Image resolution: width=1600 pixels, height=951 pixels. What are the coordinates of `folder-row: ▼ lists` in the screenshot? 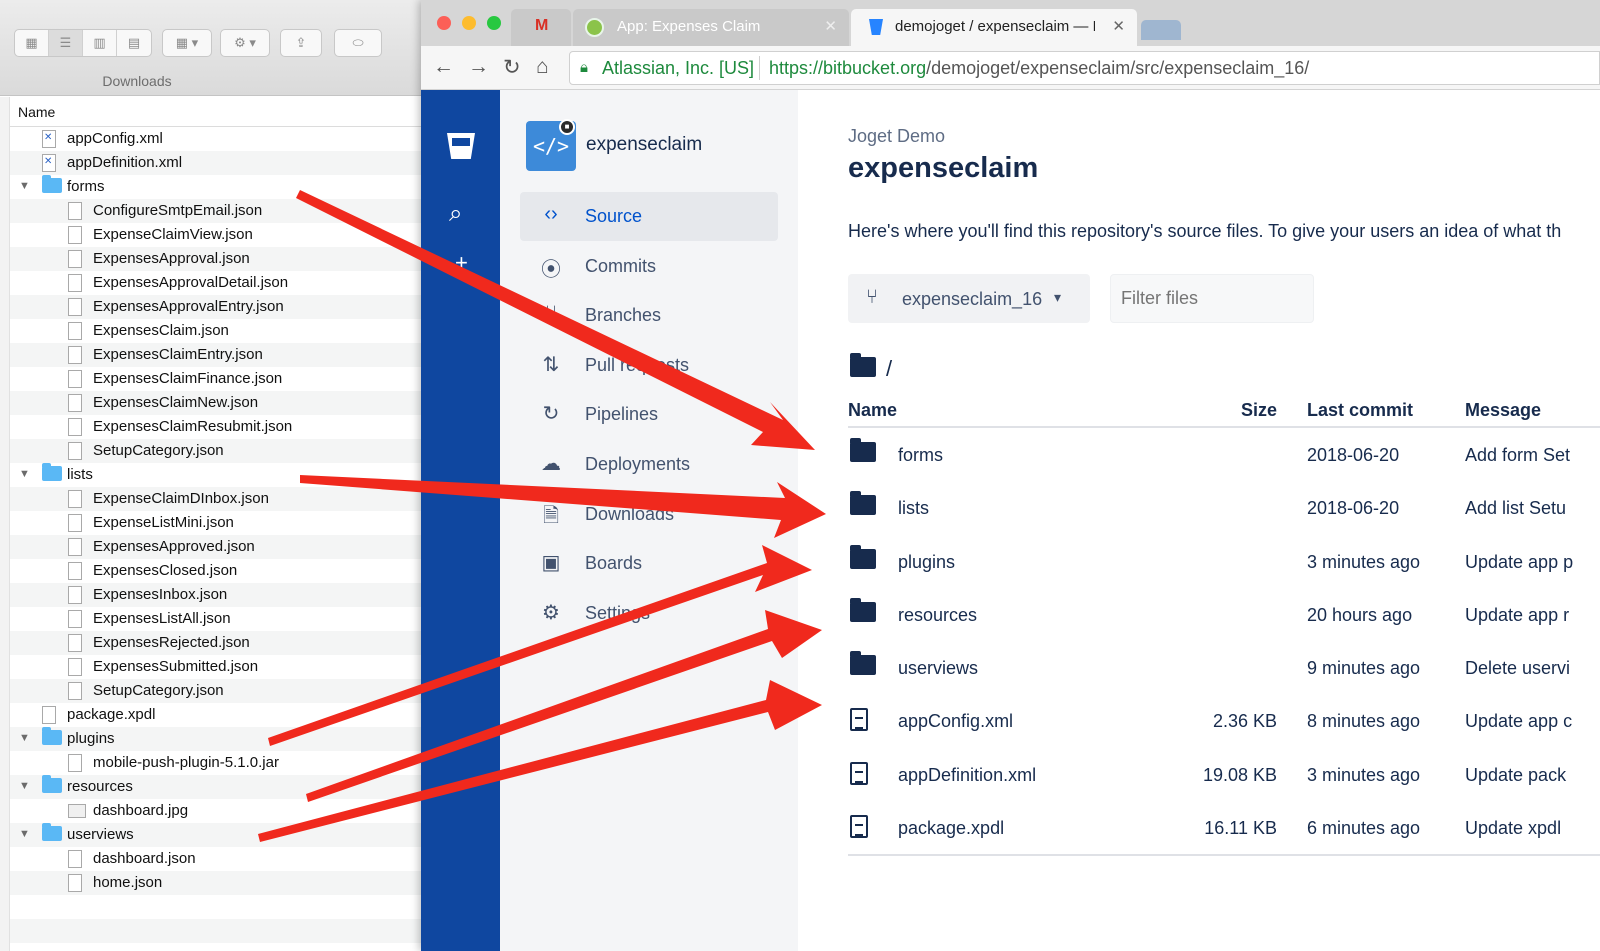 It's located at (225, 475).